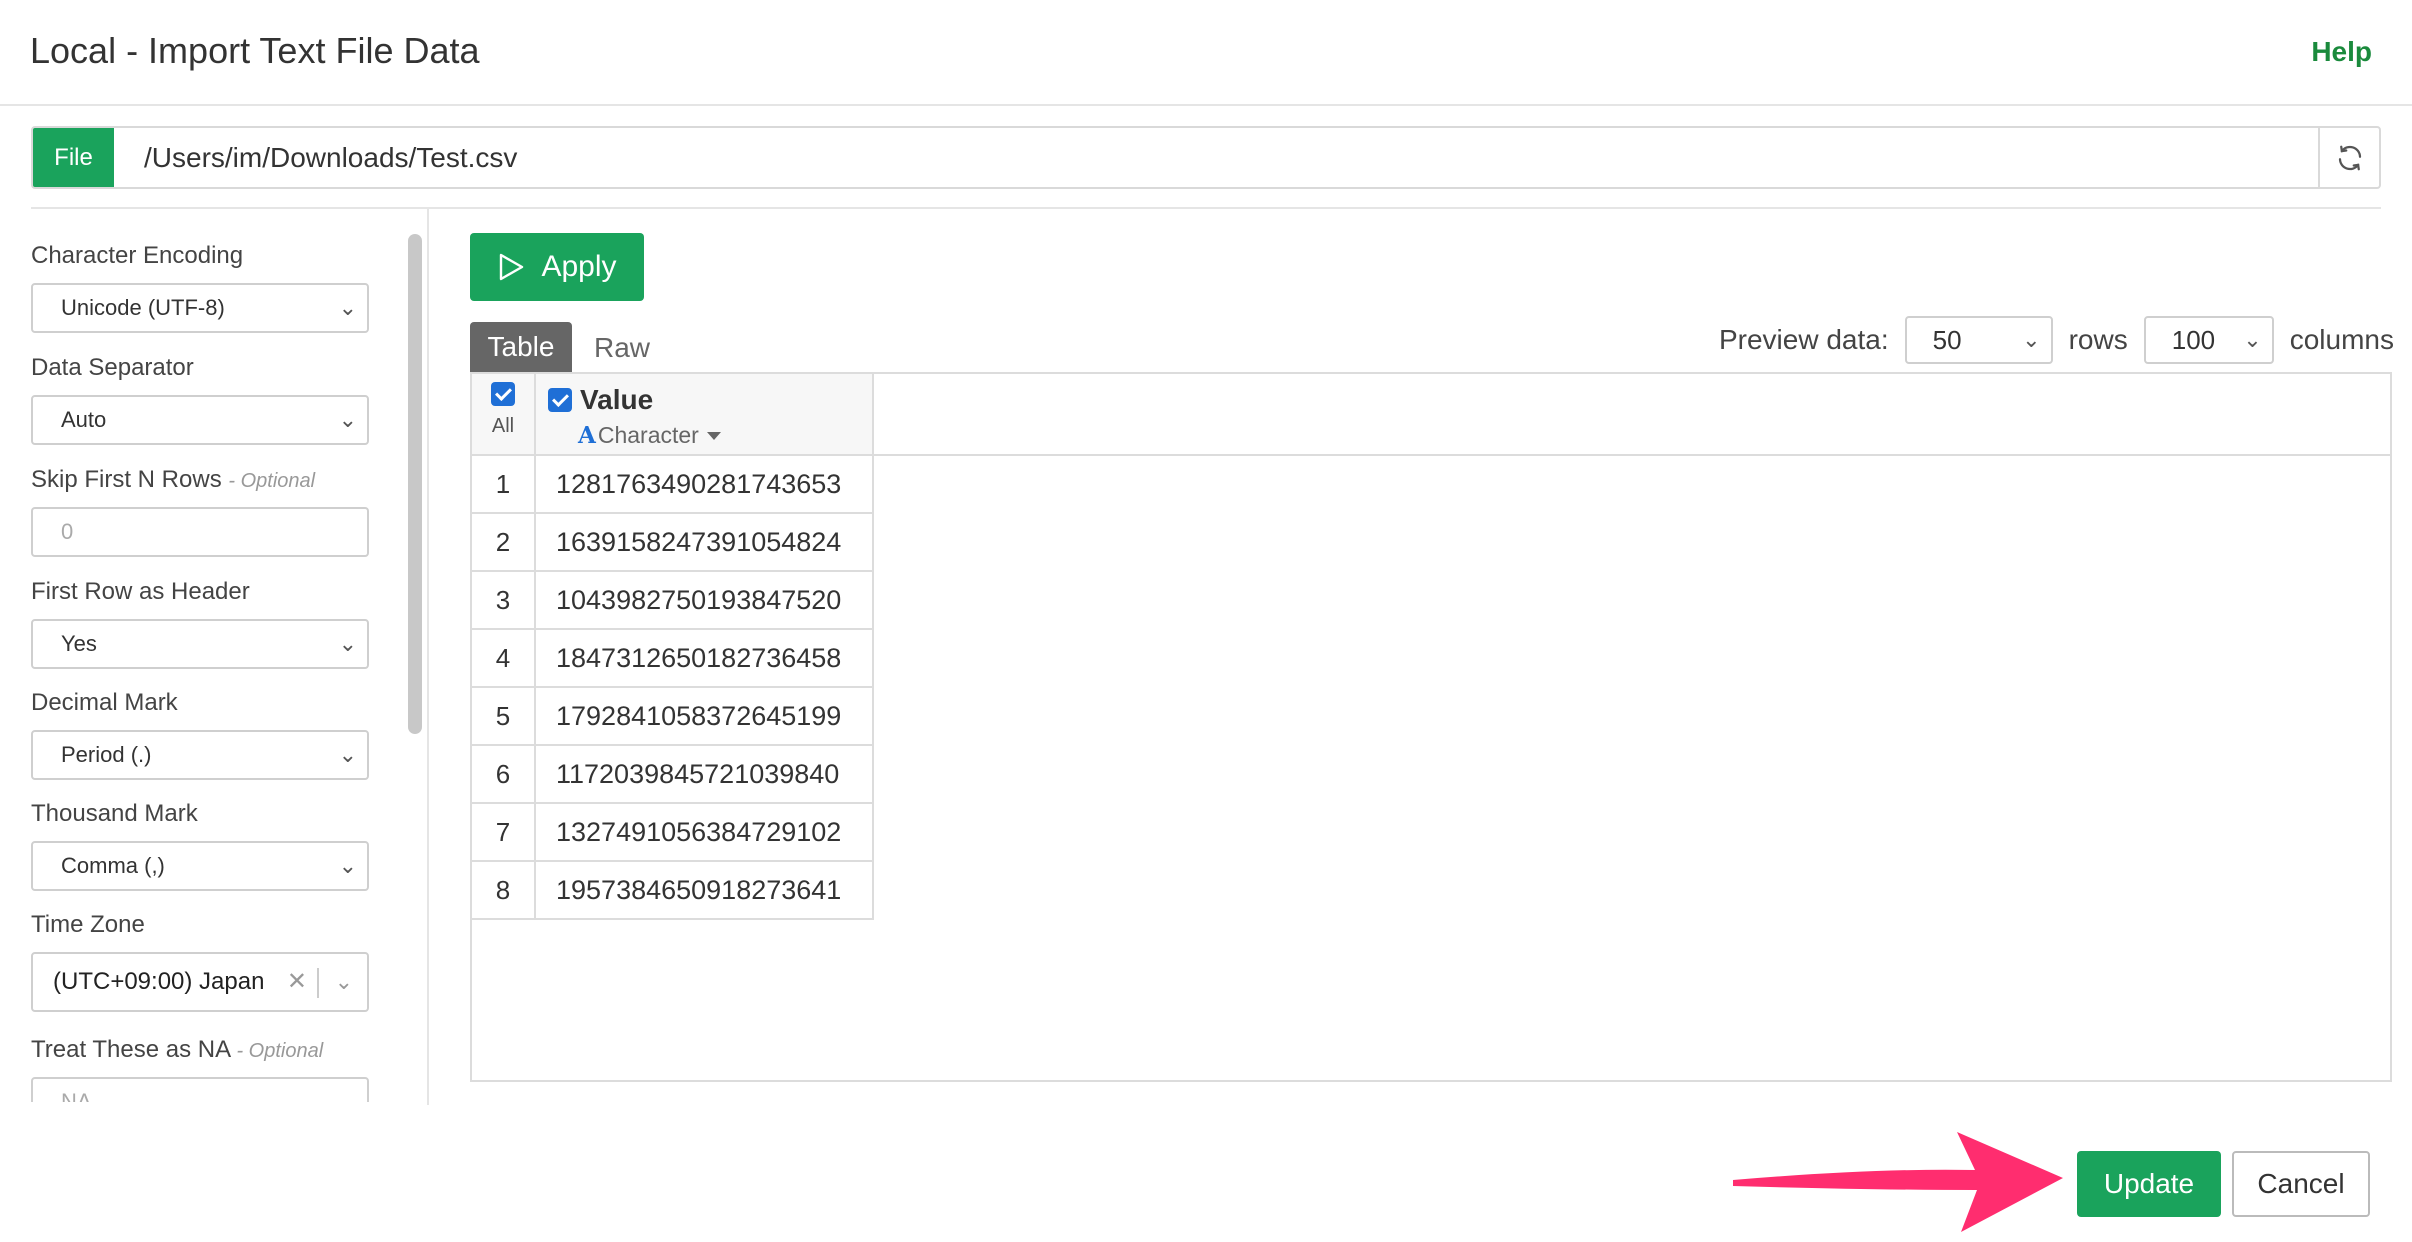  I want to click on column-checkbox, so click(560, 400).